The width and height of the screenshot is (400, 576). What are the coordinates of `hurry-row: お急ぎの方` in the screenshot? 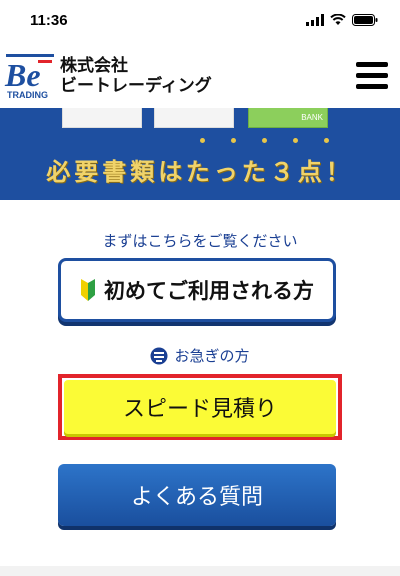 It's located at (200, 355).